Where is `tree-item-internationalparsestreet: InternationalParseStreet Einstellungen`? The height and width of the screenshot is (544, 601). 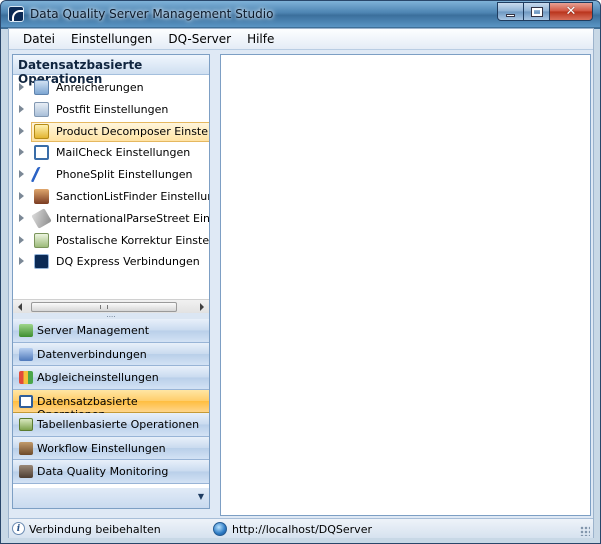
tree-item-internationalparsestreet: InternationalParseStreet Einstellungen is located at coordinates (111, 219).